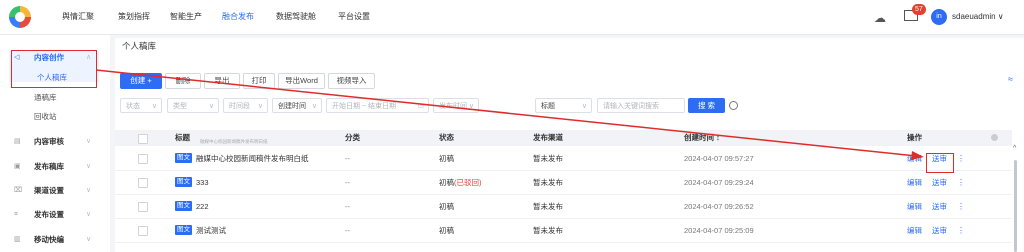 The height and width of the screenshot is (252, 1024). What do you see at coordinates (186, 17) in the screenshot?
I see `topnav-item: 智能生产` at bounding box center [186, 17].